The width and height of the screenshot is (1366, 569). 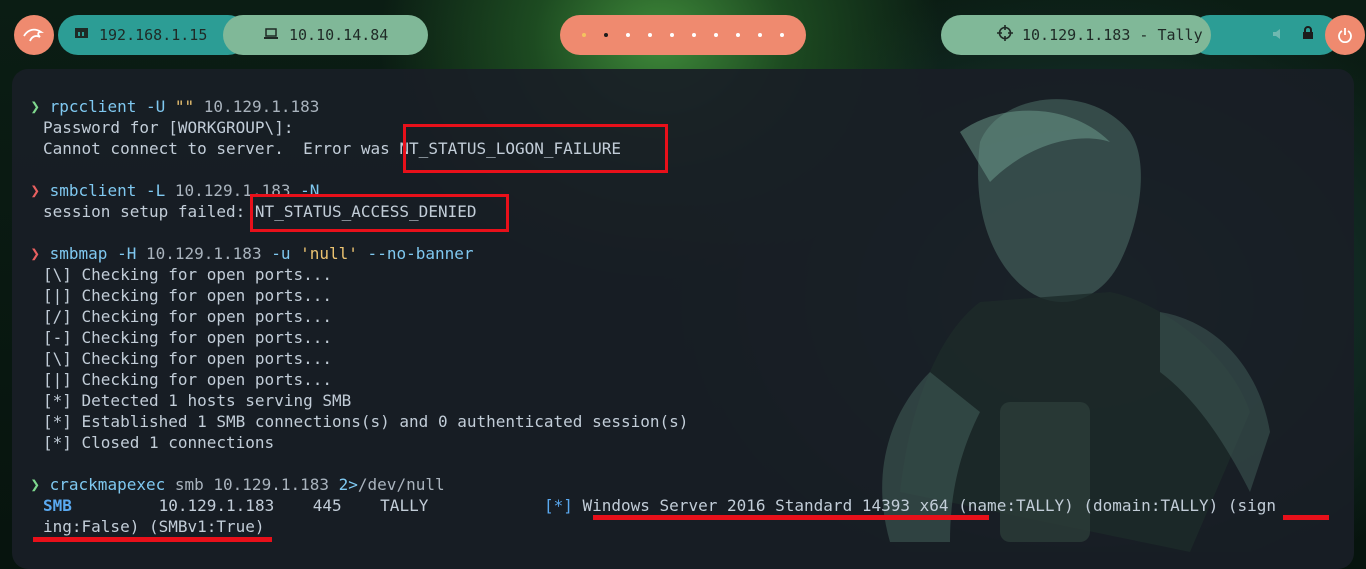 I want to click on output-line: Password for [WORKGROUP\]:, so click(x=168, y=127).